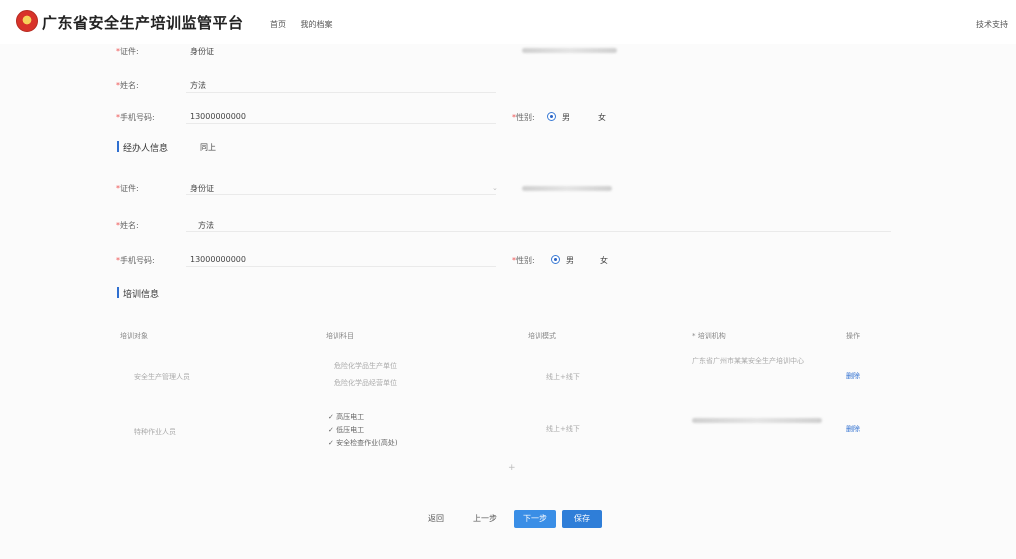  I want to click on agent-phone-label: *手机号码:, so click(135, 260).